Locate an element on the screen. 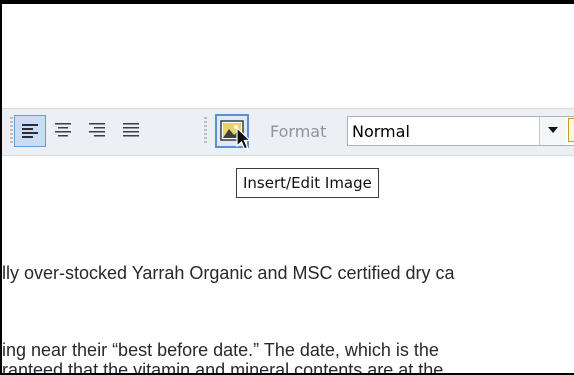 The image size is (574, 375). mouse-pointer-icon is located at coordinates (244, 138).